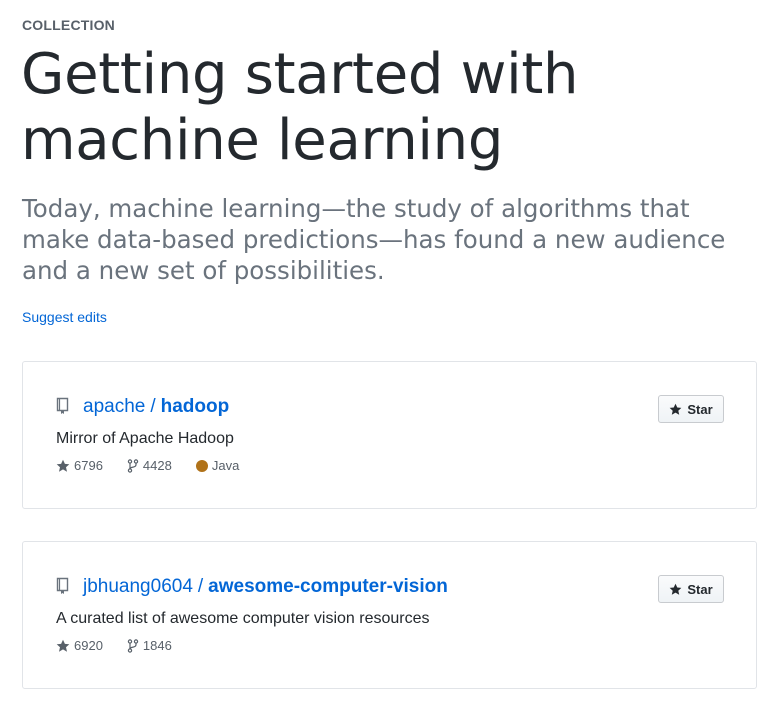 The height and width of the screenshot is (703, 770). I want to click on fork-count-value: 4428, so click(157, 465).